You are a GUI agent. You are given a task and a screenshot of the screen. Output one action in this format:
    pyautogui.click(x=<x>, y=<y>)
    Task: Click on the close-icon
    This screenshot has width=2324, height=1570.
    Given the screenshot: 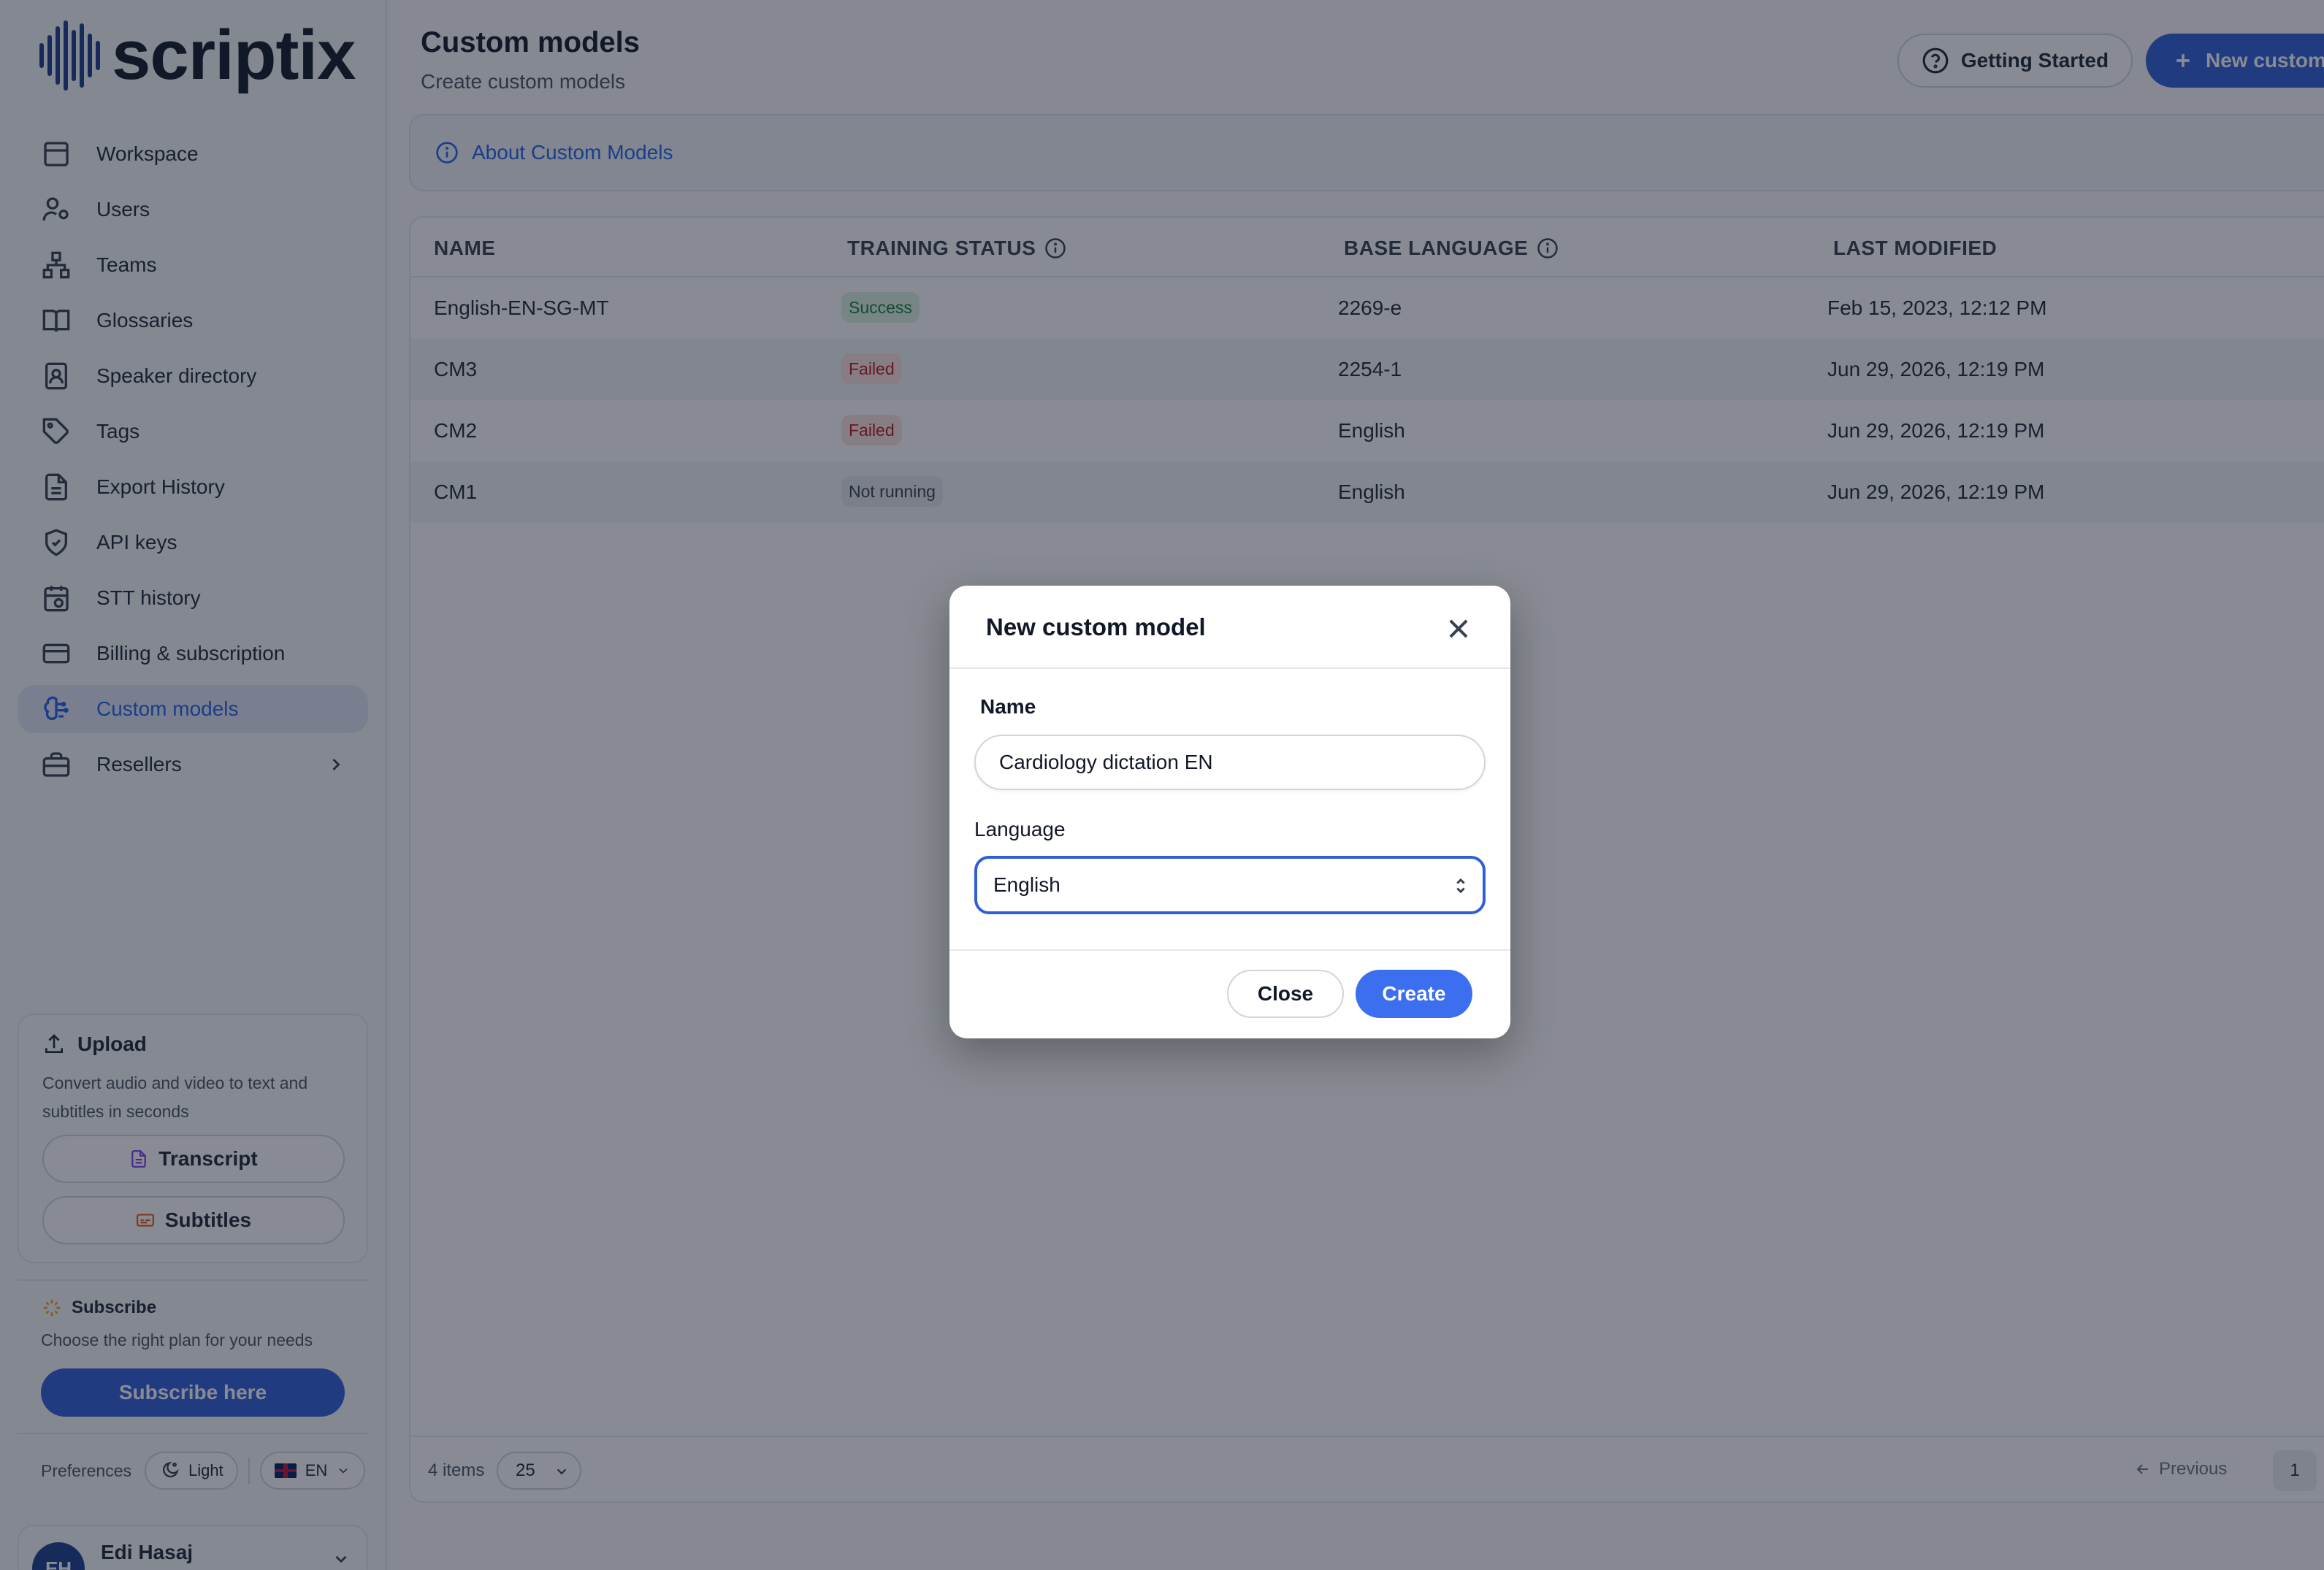 What is the action you would take?
    pyautogui.click(x=1458, y=628)
    